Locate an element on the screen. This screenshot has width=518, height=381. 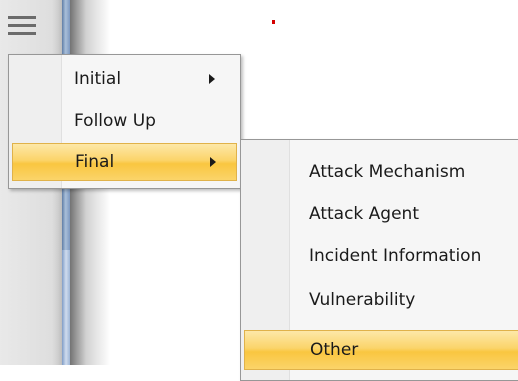
menu-item-attack-agent: Attack Agent is located at coordinates (379, 214).